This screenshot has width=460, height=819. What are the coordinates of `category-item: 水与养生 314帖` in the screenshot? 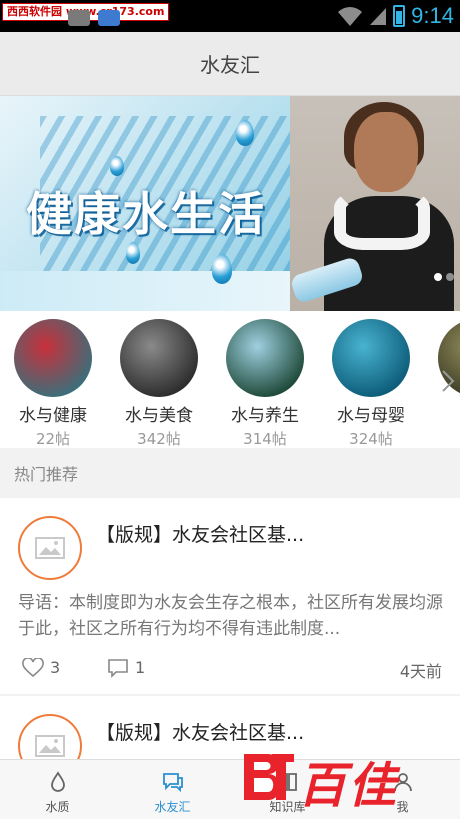 It's located at (265, 383).